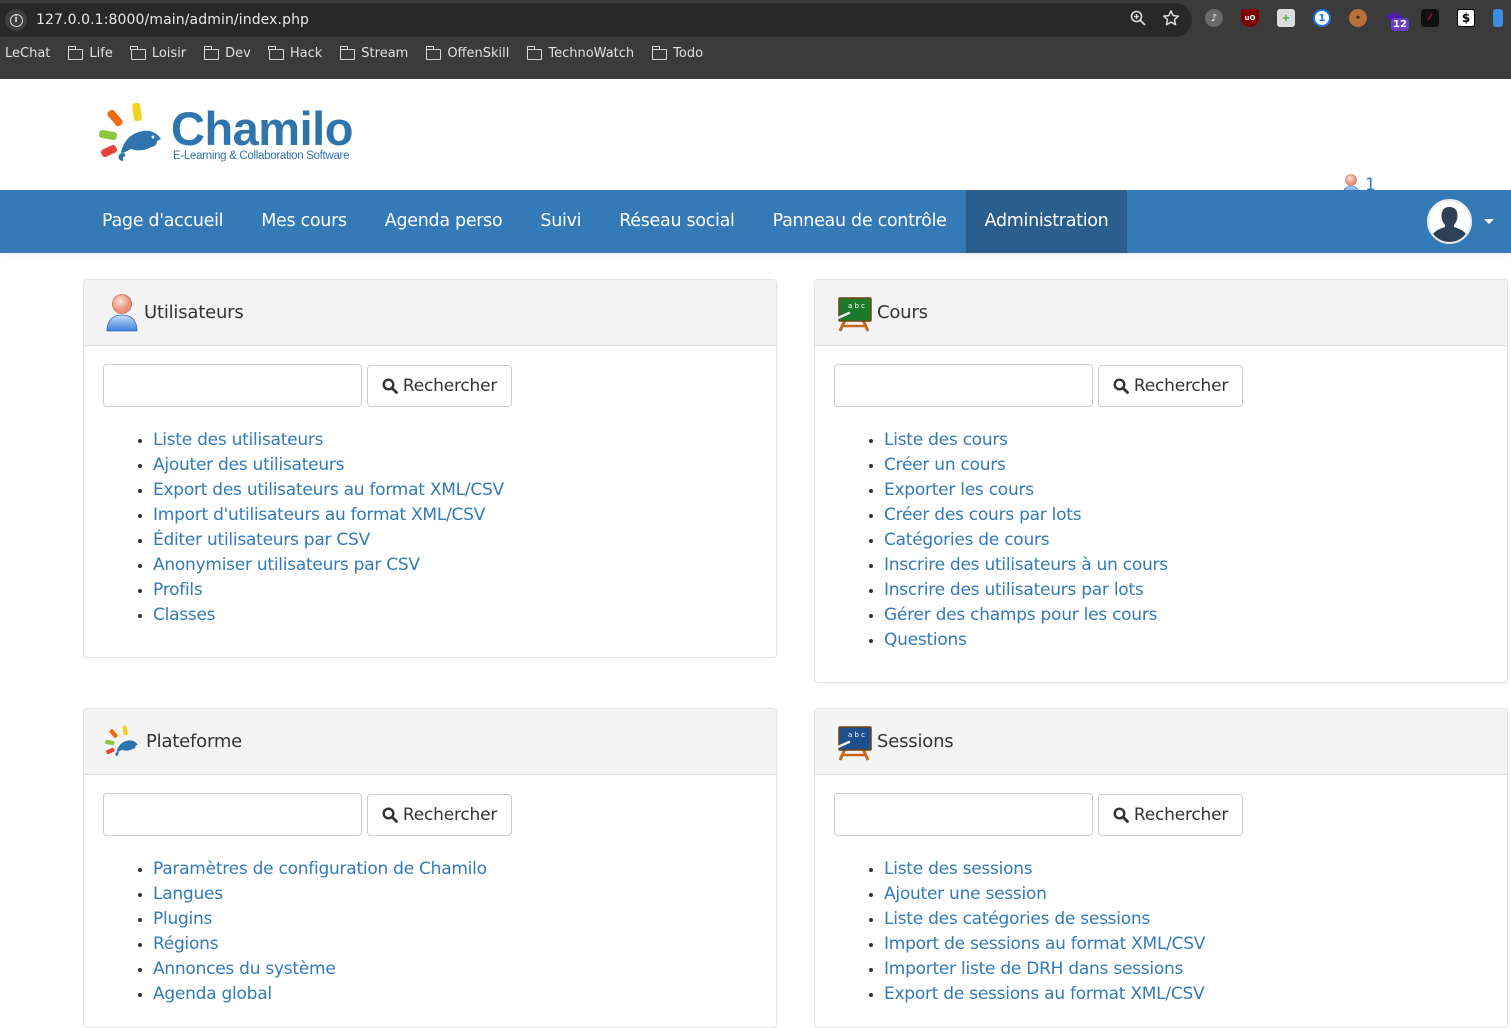 Image resolution: width=1511 pixels, height=1028 pixels. I want to click on list-item: Agenda global, so click(464, 994).